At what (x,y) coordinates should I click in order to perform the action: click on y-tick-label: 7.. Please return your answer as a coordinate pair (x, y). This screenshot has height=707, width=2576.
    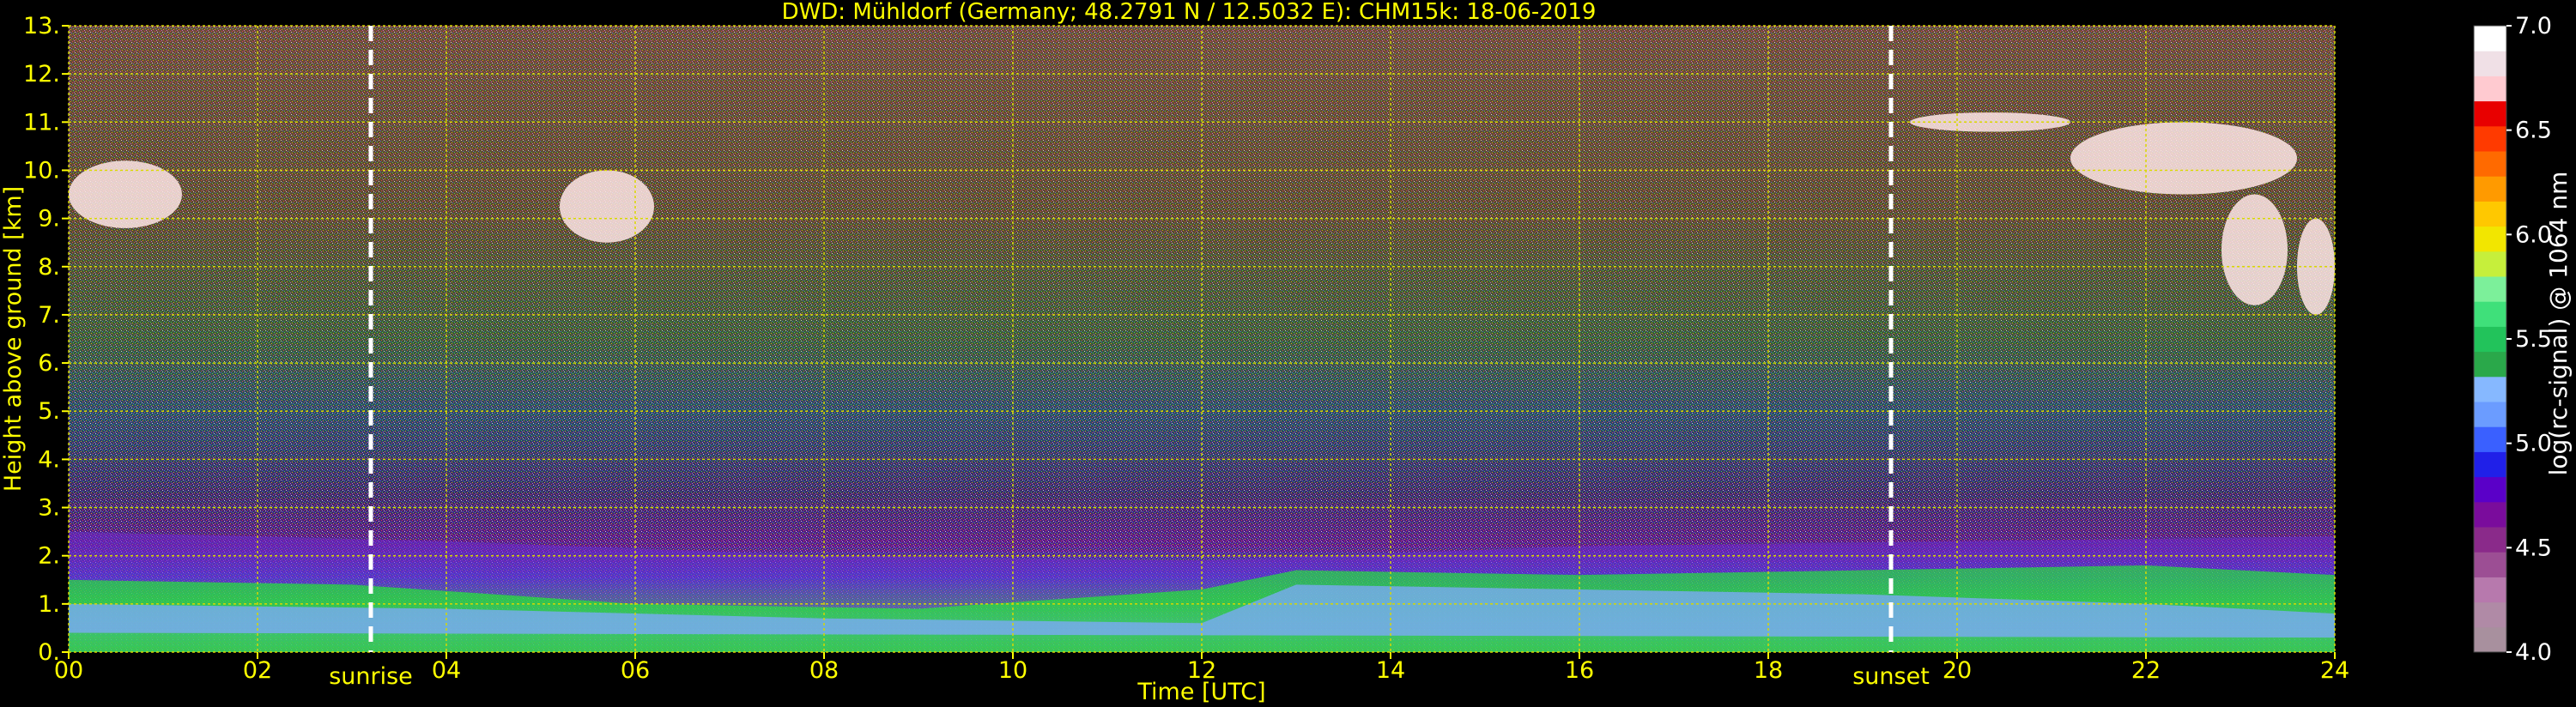
    Looking at the image, I should click on (49, 316).